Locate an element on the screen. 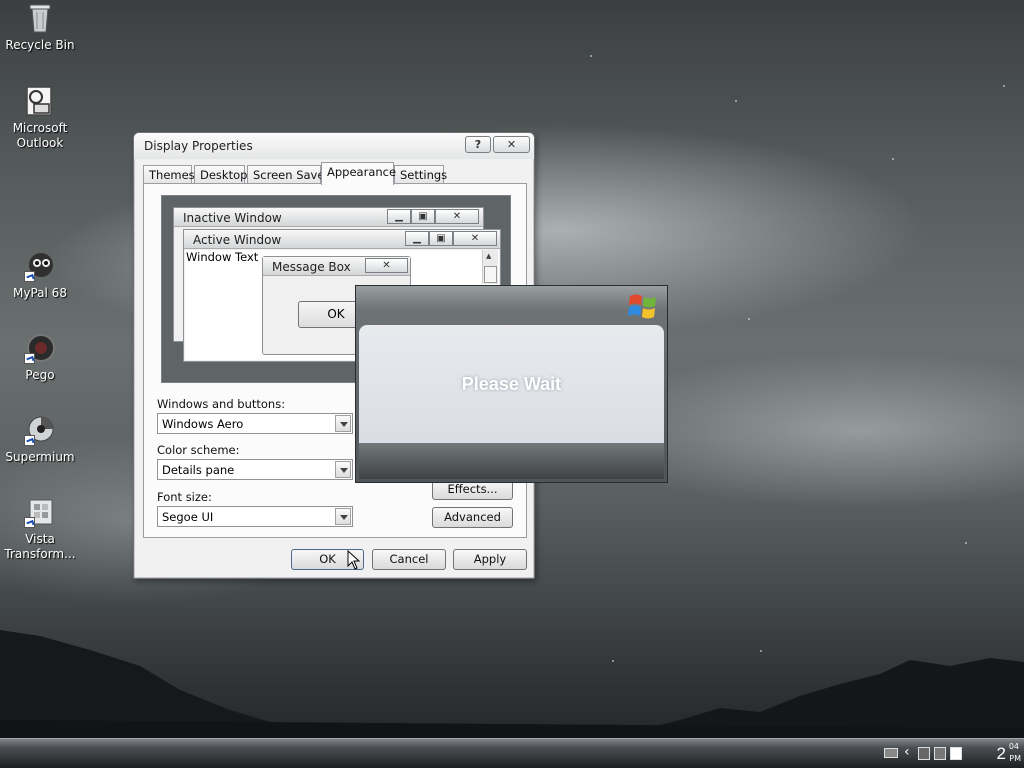 This screenshot has height=768, width=1024. desktop-icon-label: MyPal 68 is located at coordinates (40, 293).